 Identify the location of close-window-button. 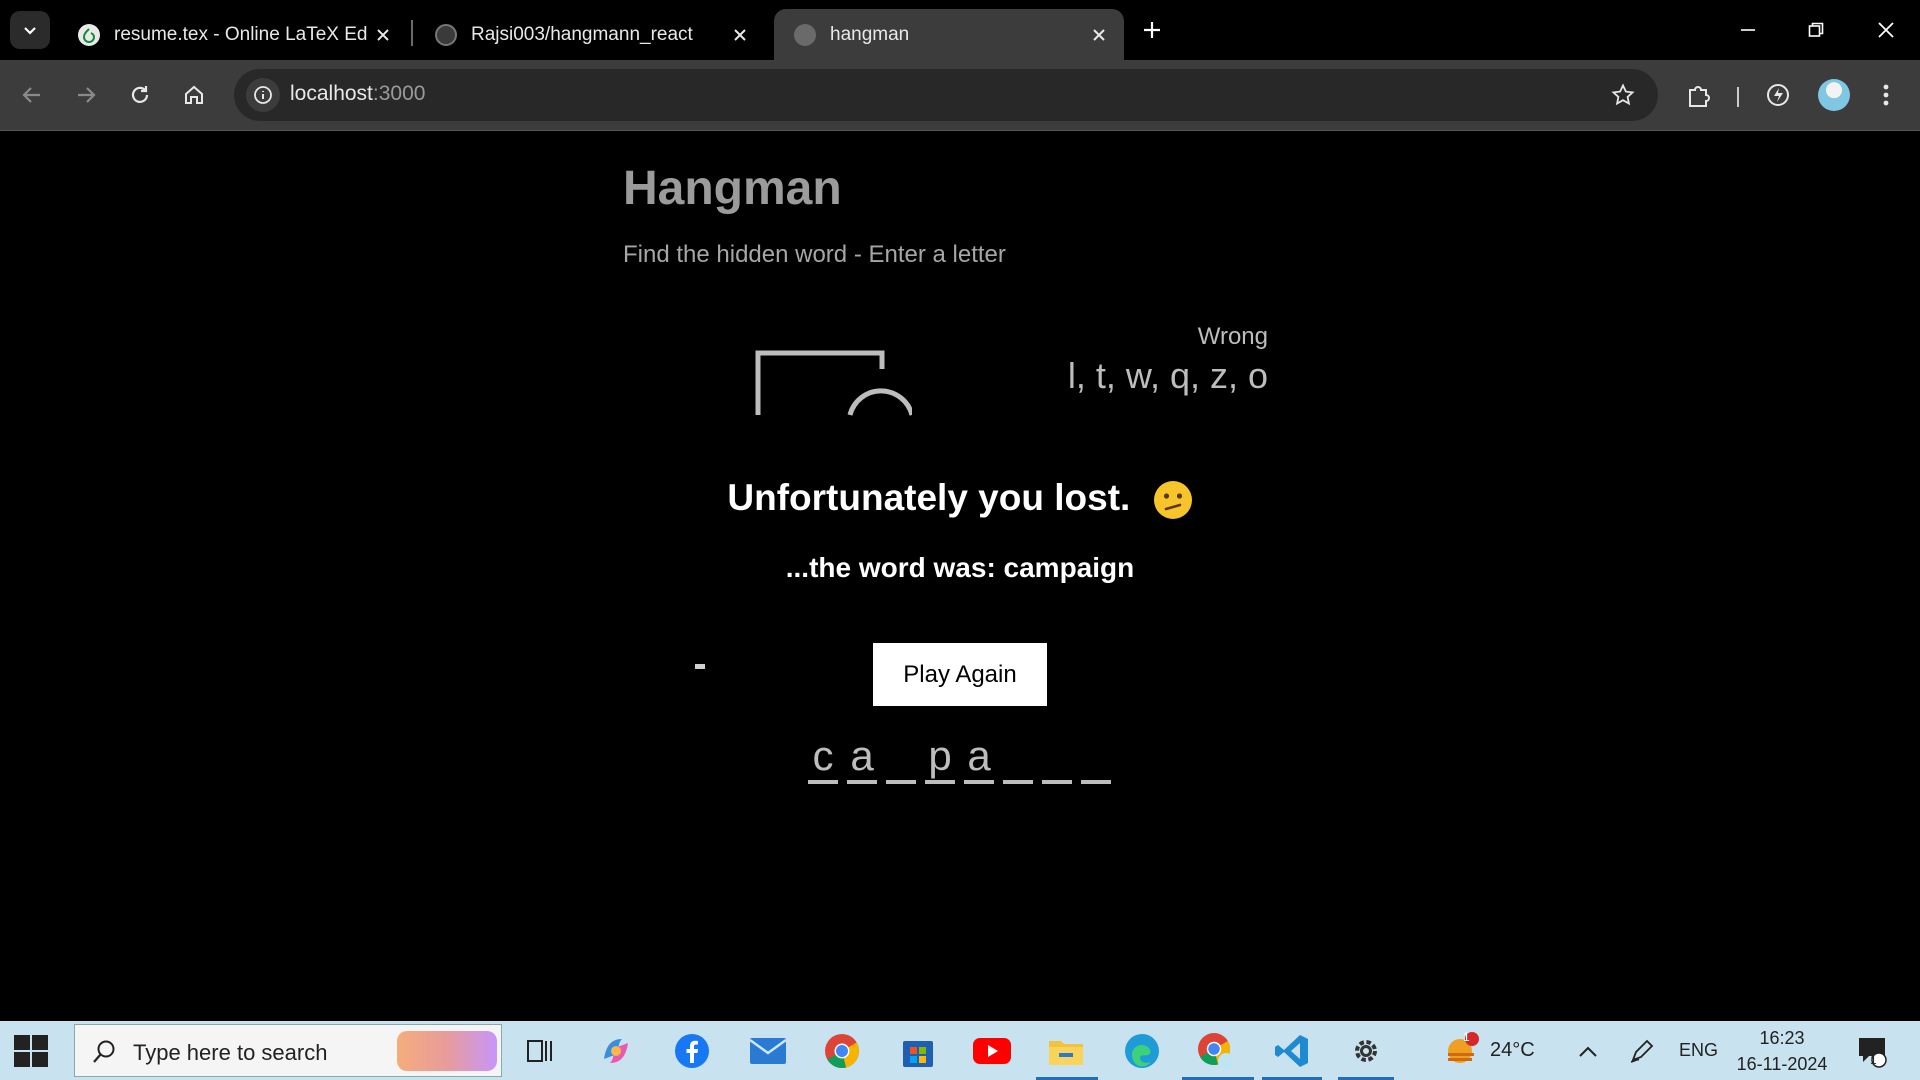
(1886, 30).